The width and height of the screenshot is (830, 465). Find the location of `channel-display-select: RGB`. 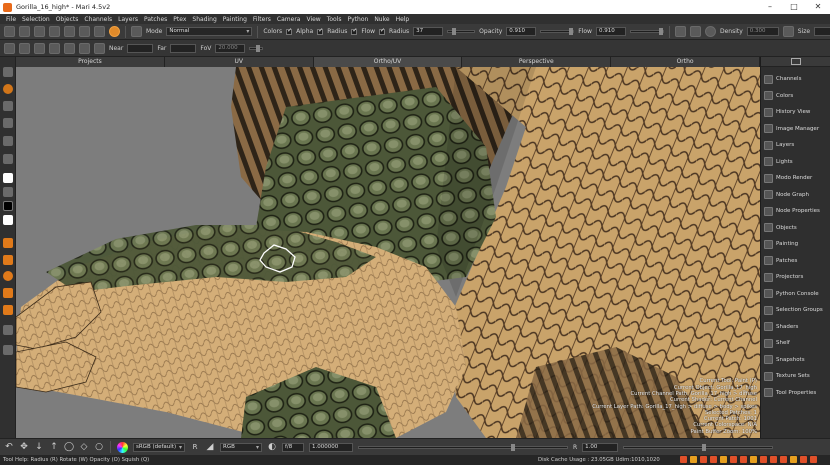

channel-display-select: RGB is located at coordinates (241, 447).